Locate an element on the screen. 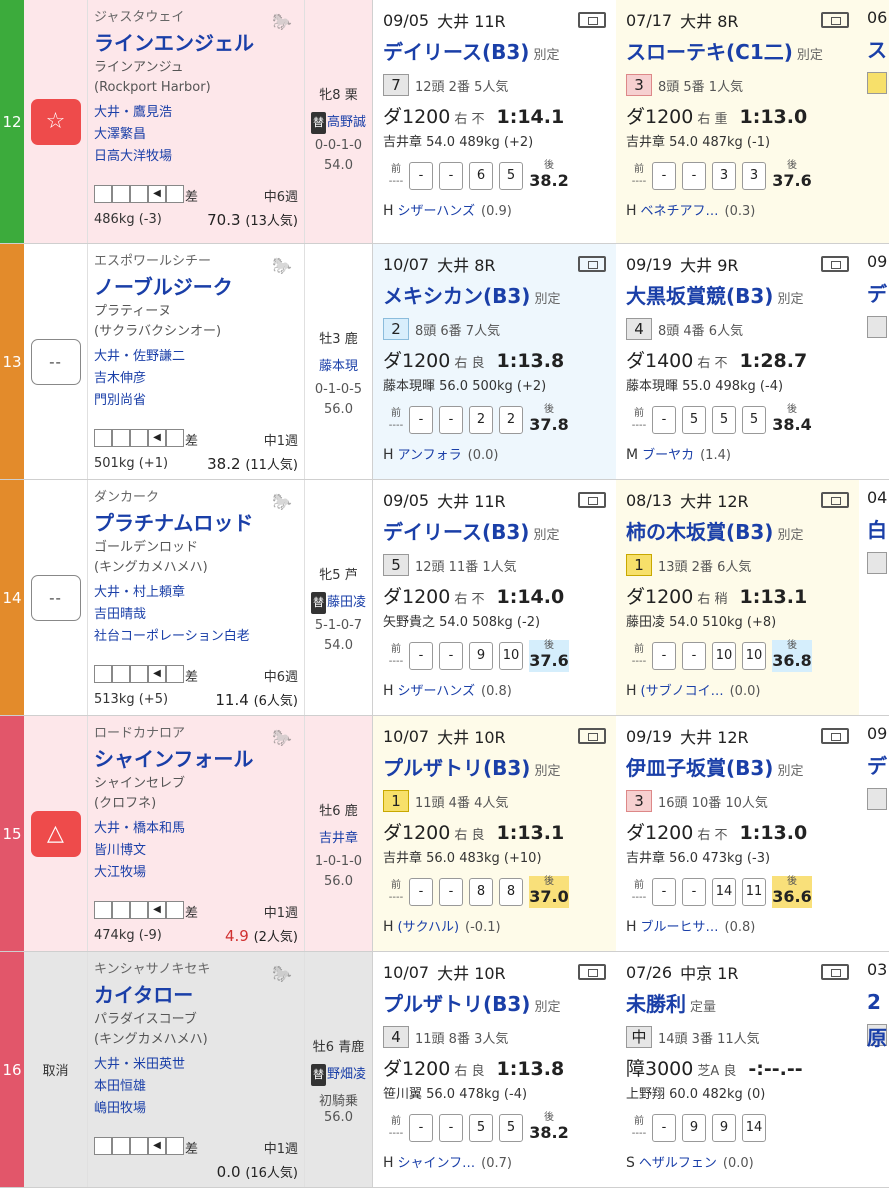  race-name-link: 伊皿子坂賞(B3) 別定 is located at coordinates (737, 768).